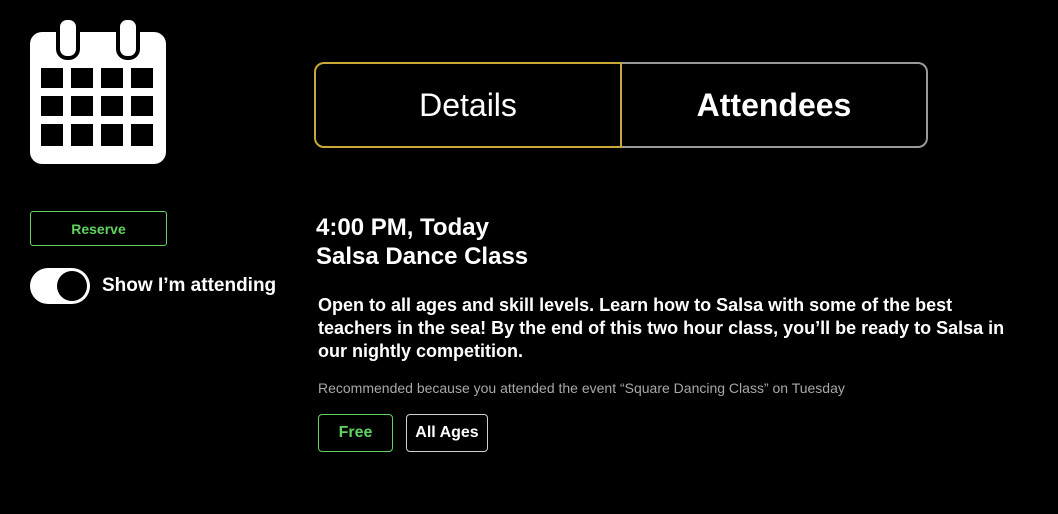 Image resolution: width=1058 pixels, height=514 pixels. I want to click on reserve-button: Reserve, so click(98, 228).